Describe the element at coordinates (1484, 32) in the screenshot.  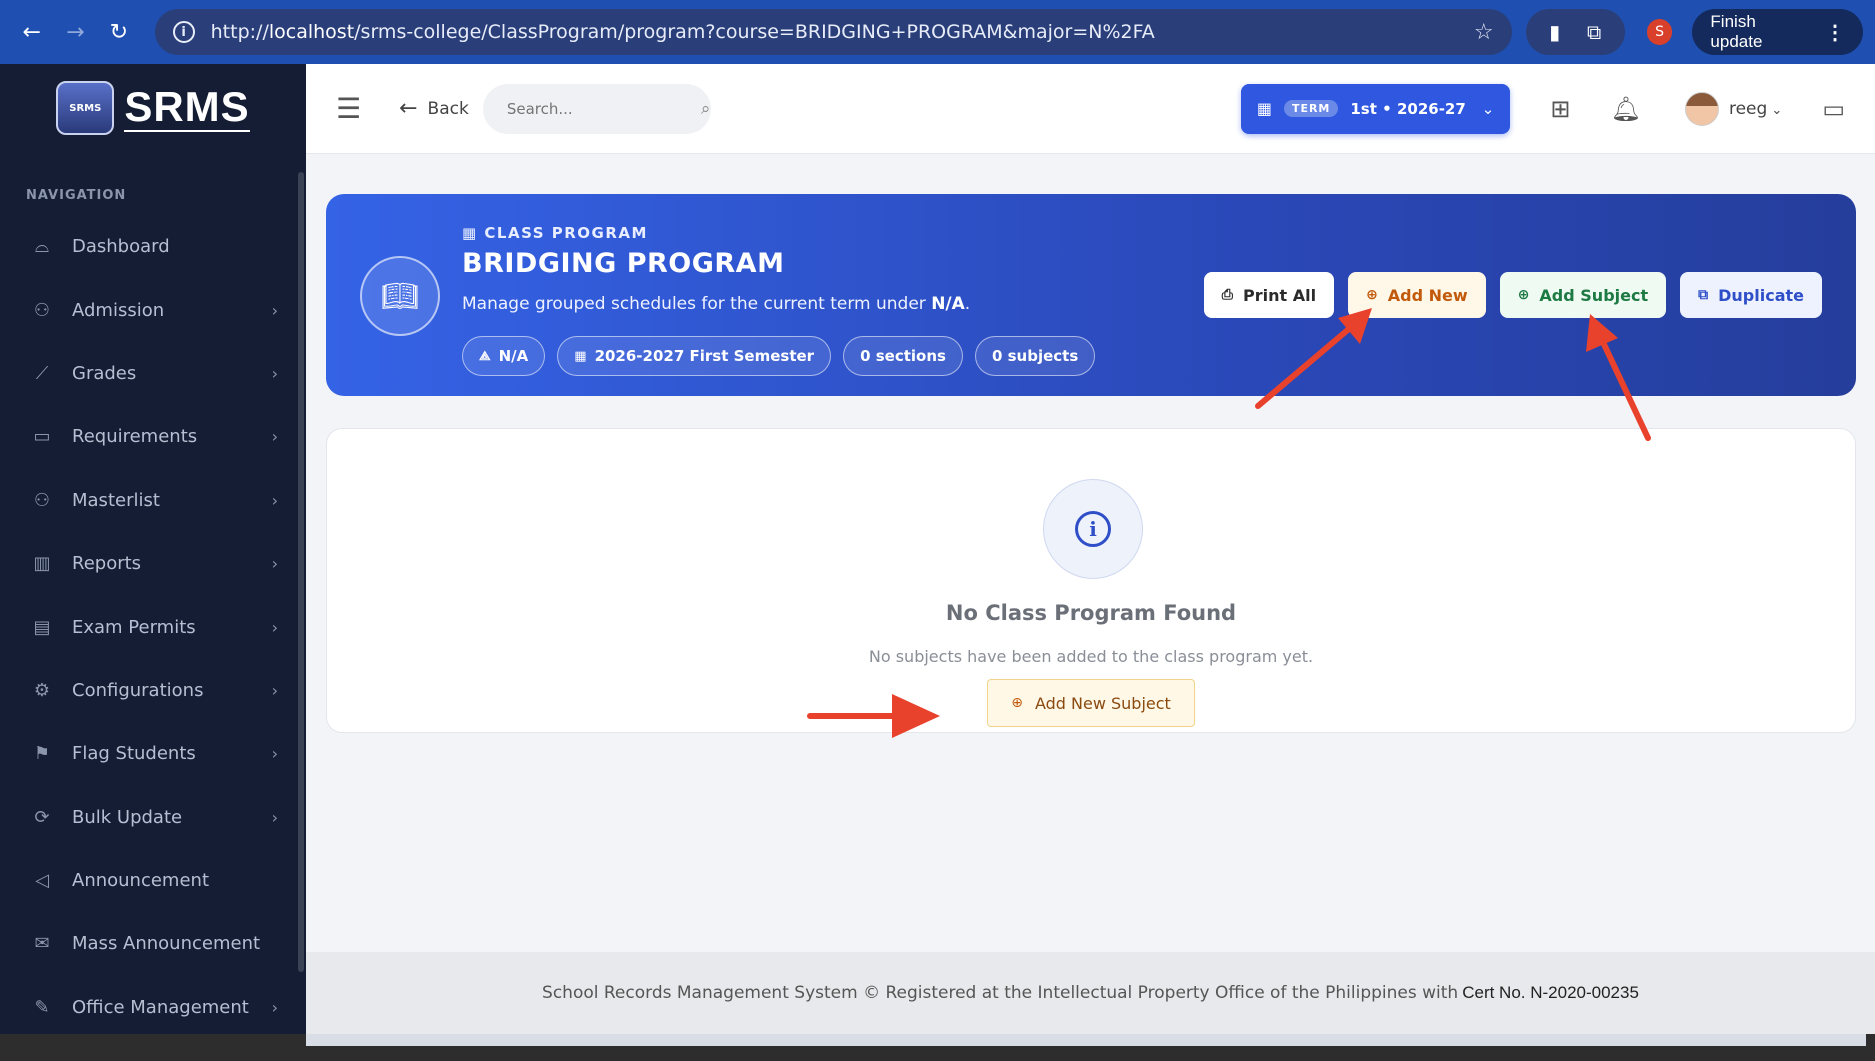
I see `bookmark-star-icon: ☆` at that location.